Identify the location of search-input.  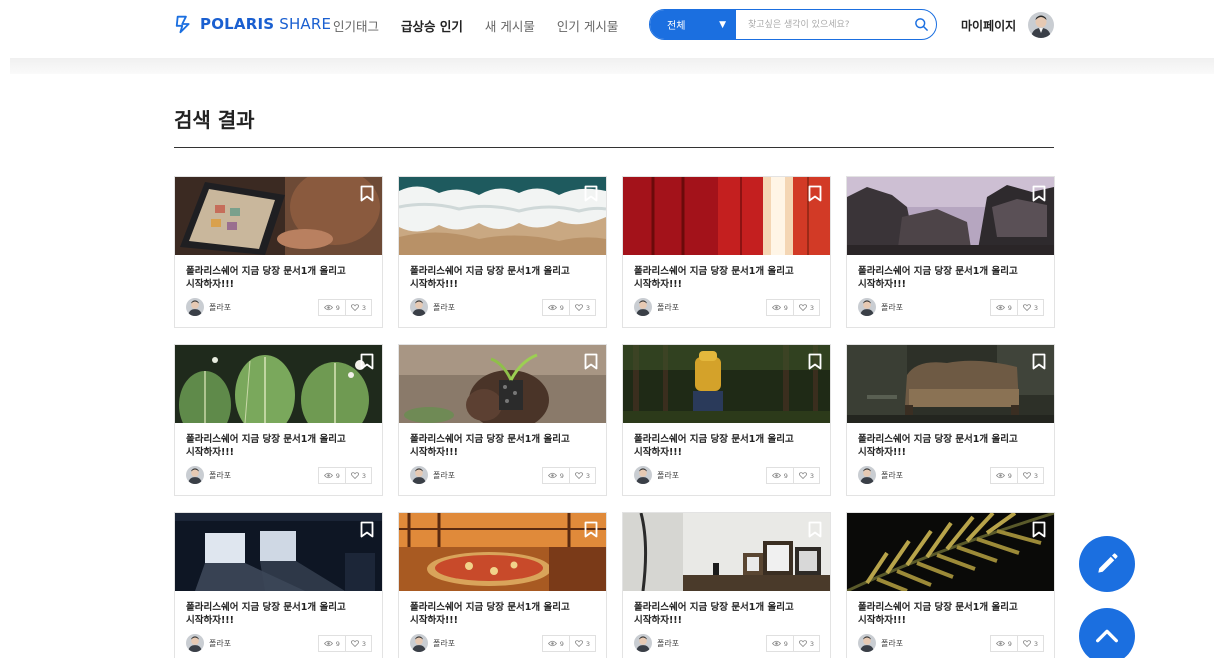
(821, 24).